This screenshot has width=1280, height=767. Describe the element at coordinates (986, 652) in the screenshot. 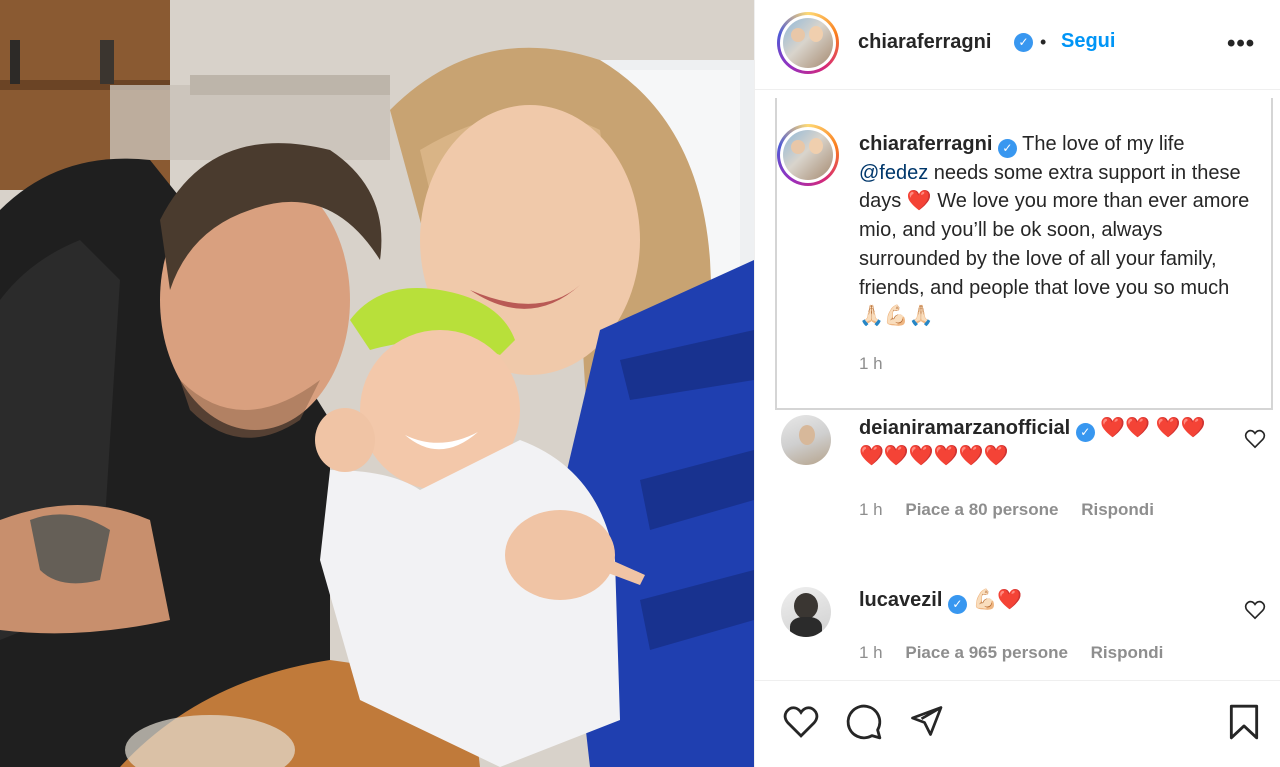

I see `comment-likes: Piace a 965 persone` at that location.